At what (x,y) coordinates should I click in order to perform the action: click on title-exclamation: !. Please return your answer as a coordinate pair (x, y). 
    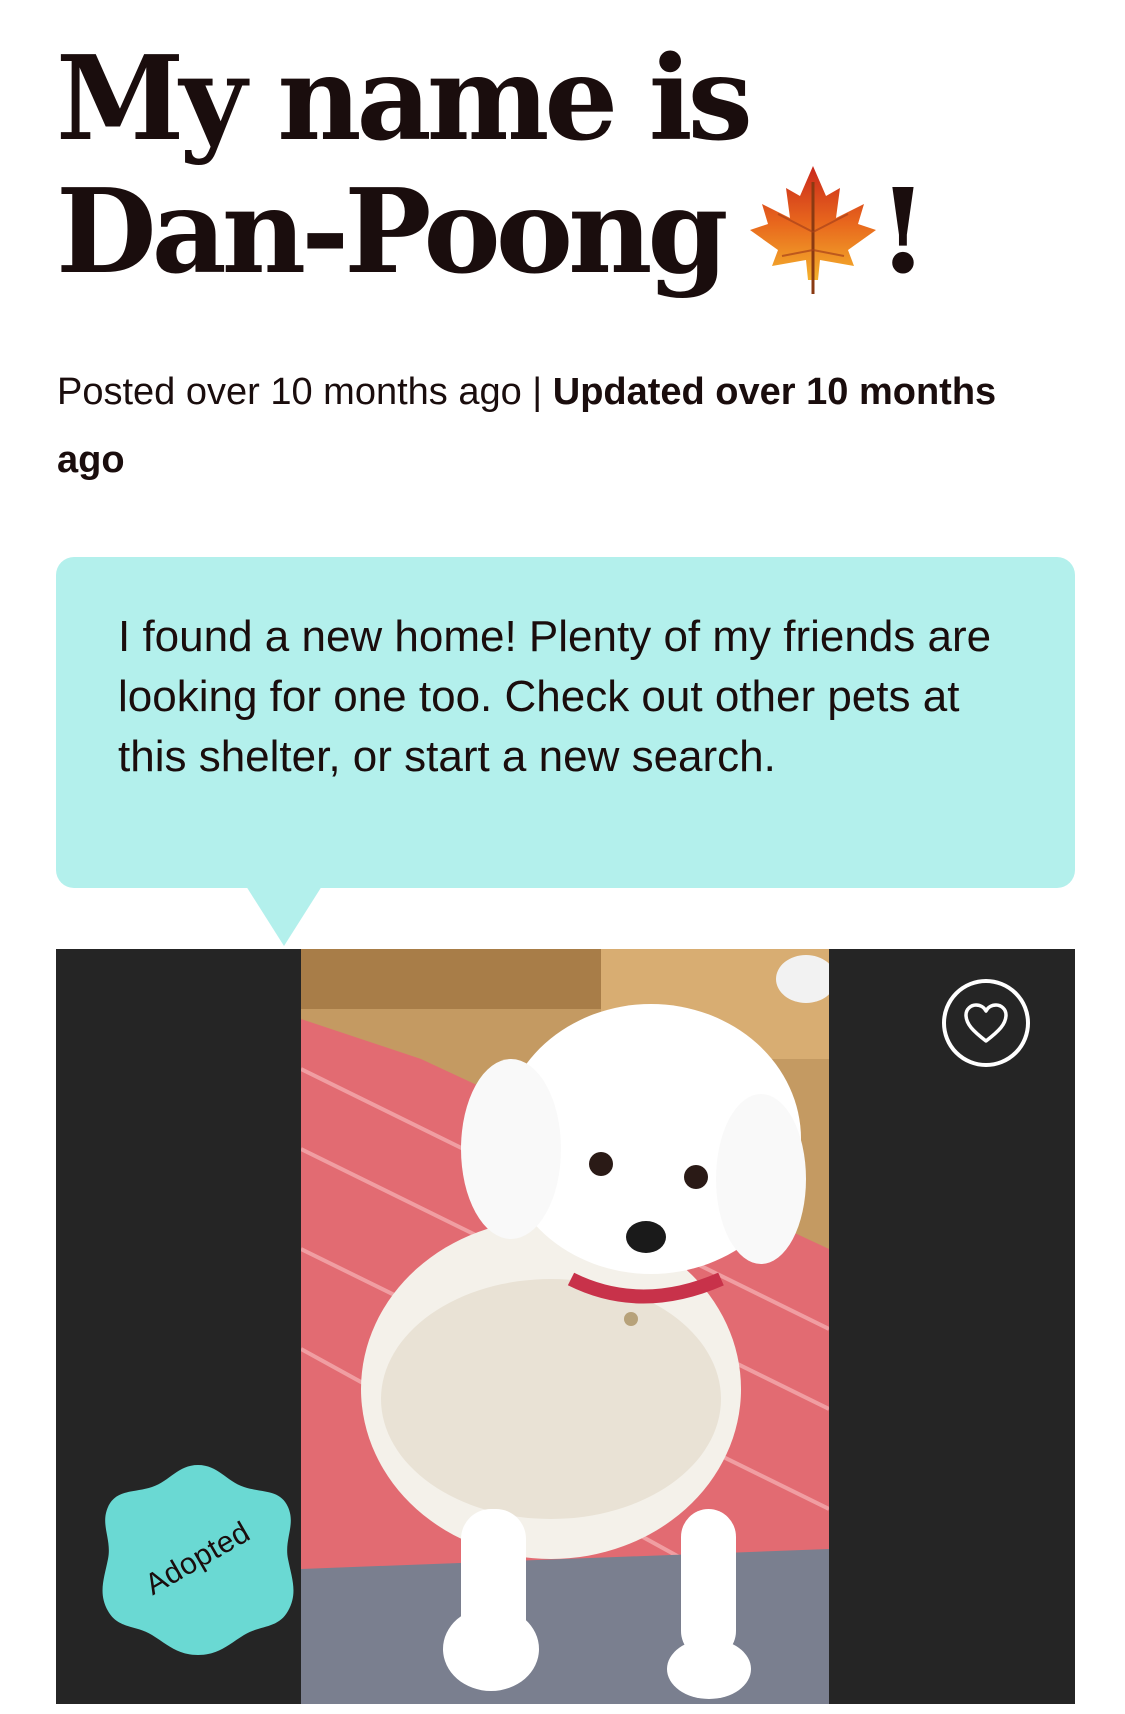
    Looking at the image, I should click on (903, 232).